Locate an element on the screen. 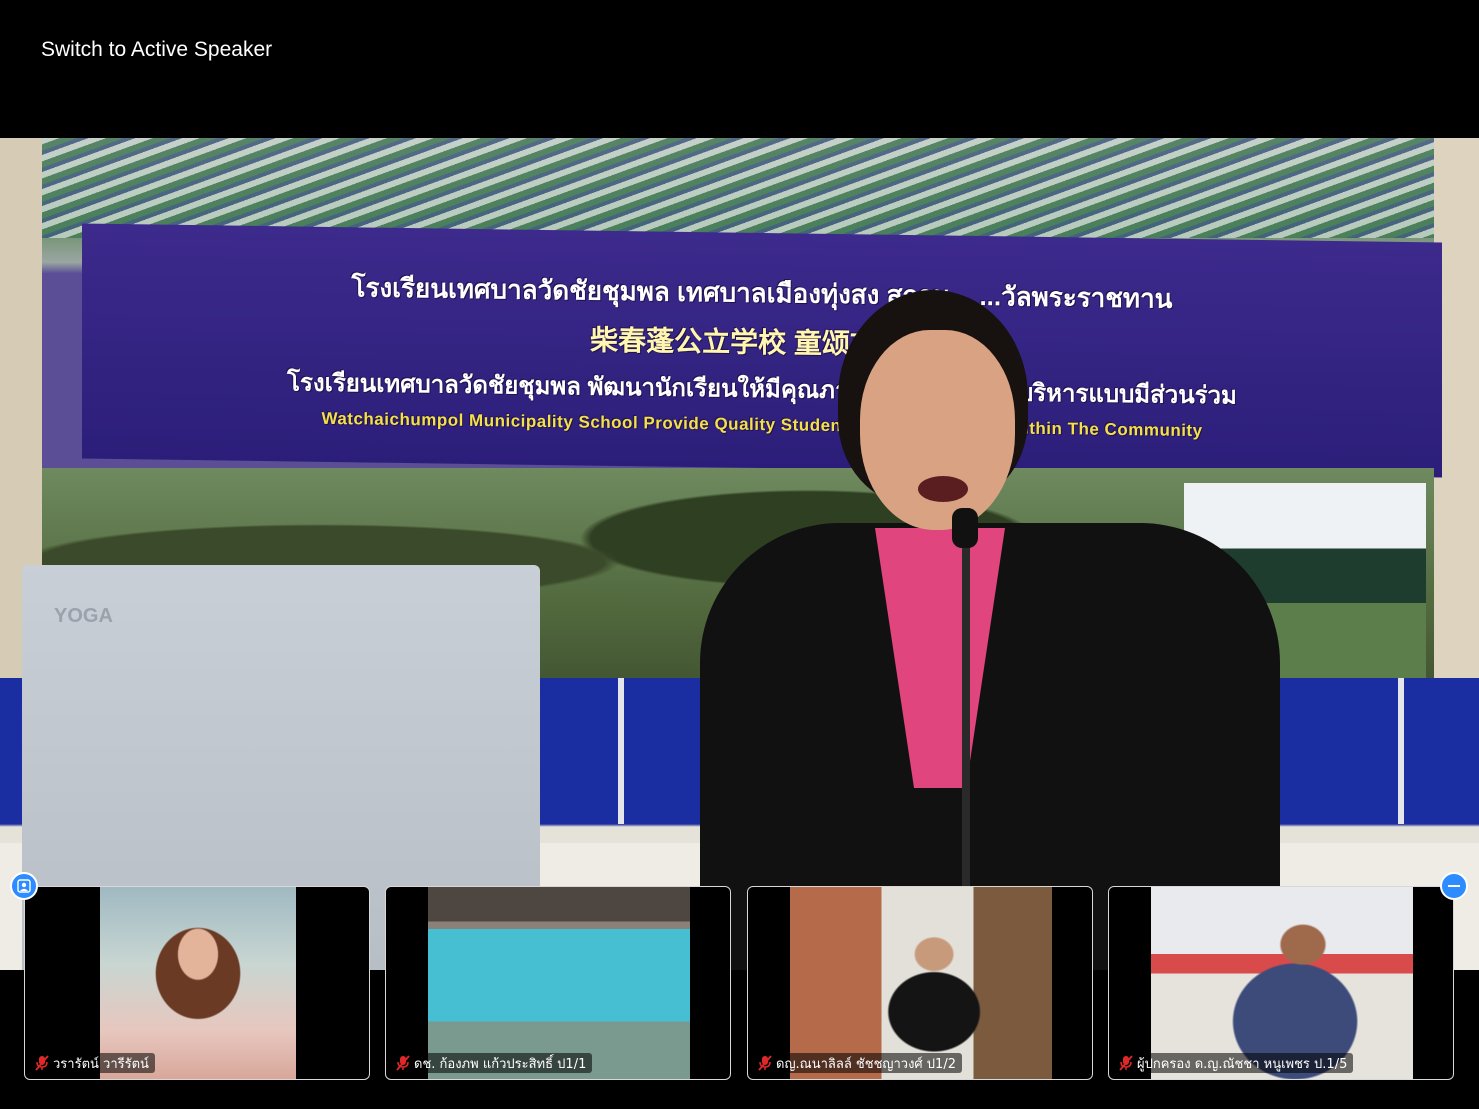  participant-name-tag: ผู้ปกครอง ด.ญ.ณัชชา หนูเพชร ป.1/5 is located at coordinates (1234, 1063).